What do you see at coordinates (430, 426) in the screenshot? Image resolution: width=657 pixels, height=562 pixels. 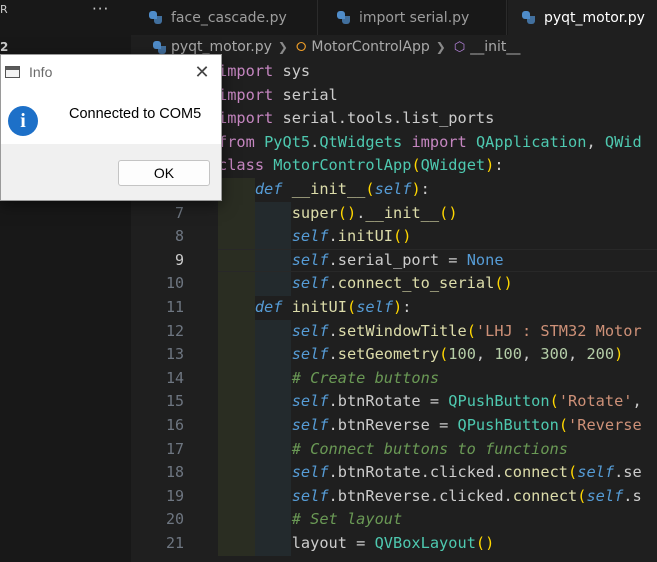 I see `code-text: self.btnReverse = QPushButton('Reverse` at bounding box center [430, 426].